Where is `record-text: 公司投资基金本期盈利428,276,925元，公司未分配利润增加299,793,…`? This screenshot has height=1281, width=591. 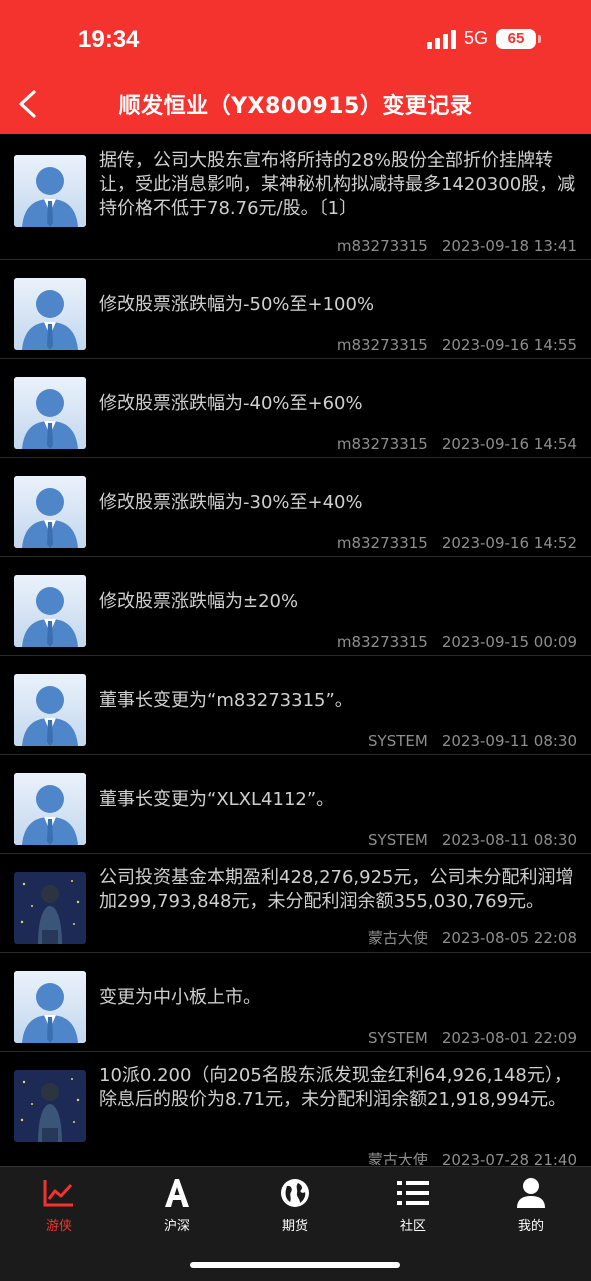 record-text: 公司投资基金本期盈利428,276,925元，公司未分配利润增加299,793,… is located at coordinates (336, 889).